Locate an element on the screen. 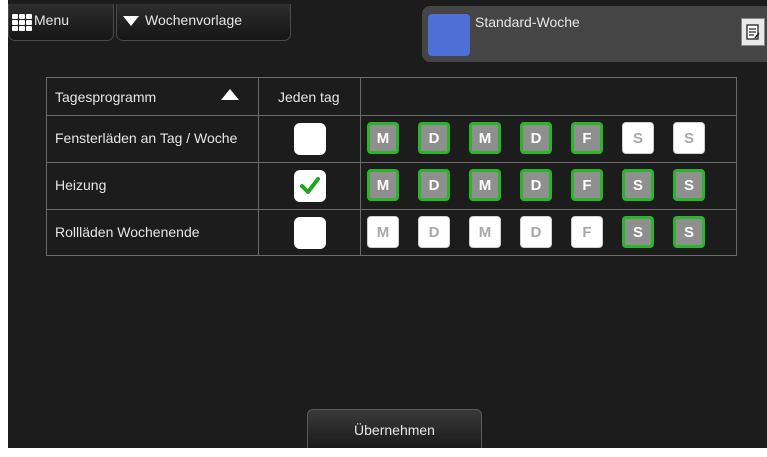 The width and height of the screenshot is (767, 457). menu-button-label: Menu is located at coordinates (52, 20).